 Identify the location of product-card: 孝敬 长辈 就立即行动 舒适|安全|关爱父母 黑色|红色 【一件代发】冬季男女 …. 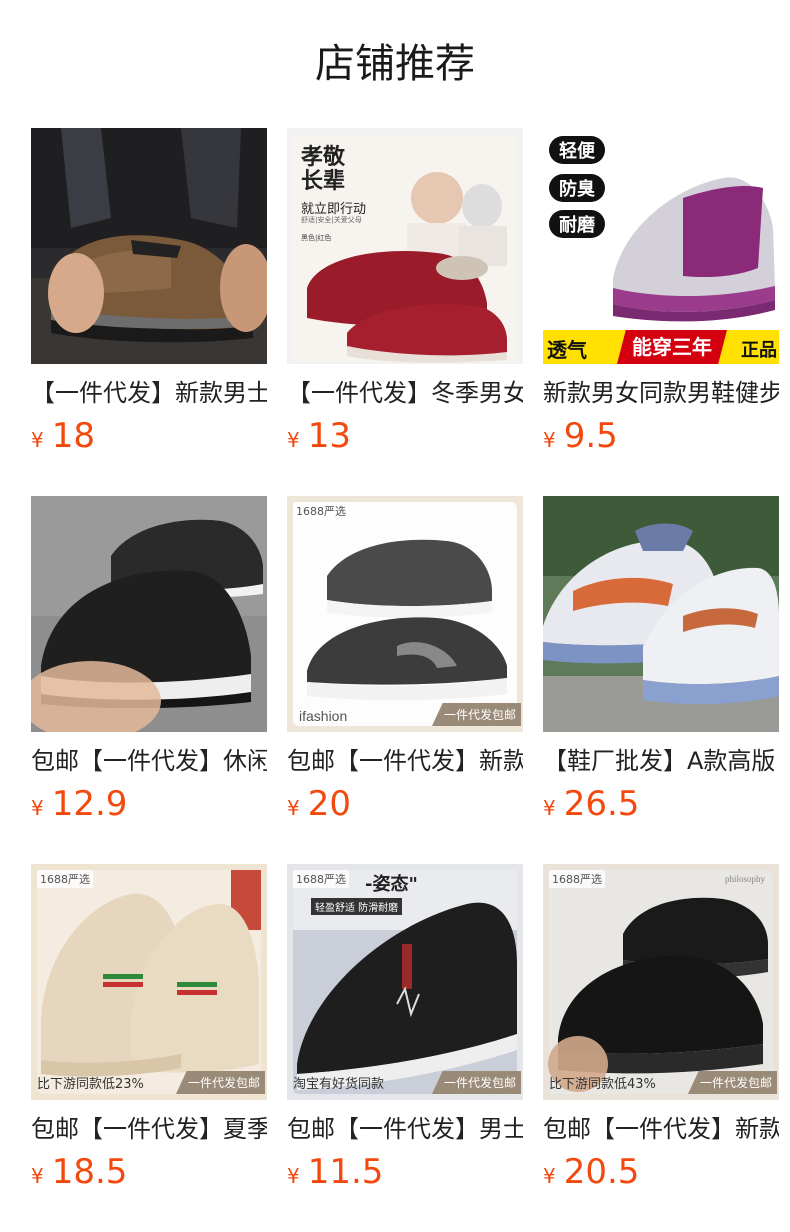
(405, 312).